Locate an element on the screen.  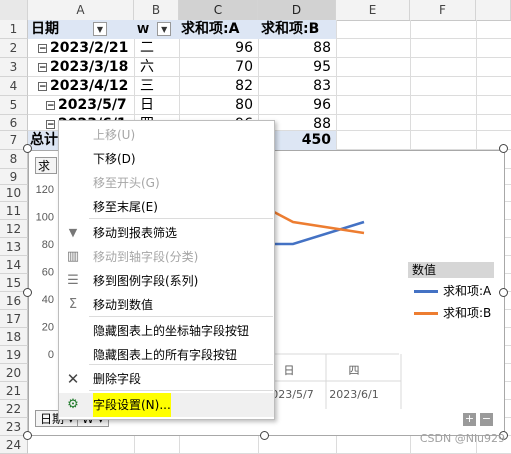
menu-item-label: 移动到轴字段(分类) is located at coordinates (146, 257).